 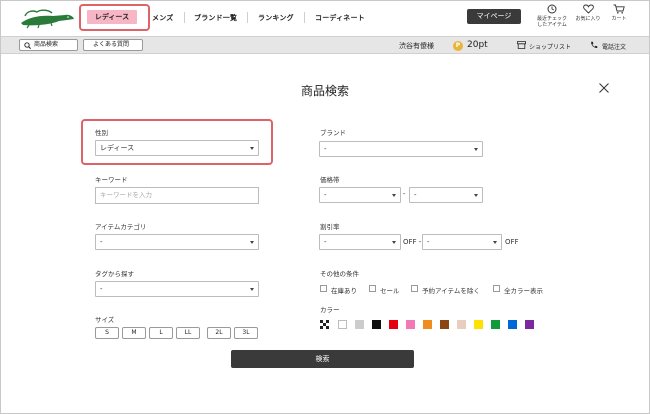 What do you see at coordinates (177, 195) in the screenshot?
I see `keyword-input: キーワードを入力` at bounding box center [177, 195].